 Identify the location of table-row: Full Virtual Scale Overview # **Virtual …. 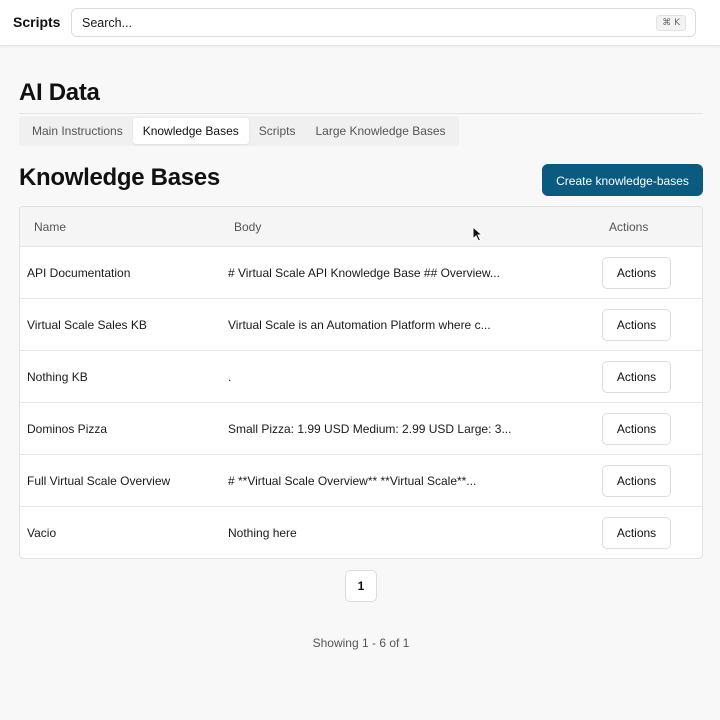
(361, 481).